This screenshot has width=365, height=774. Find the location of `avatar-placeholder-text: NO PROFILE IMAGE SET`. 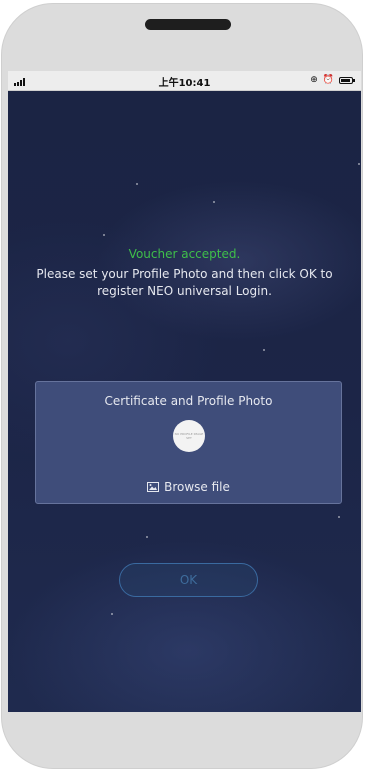

avatar-placeholder-text: NO PROFILE IMAGE SET is located at coordinates (189, 436).